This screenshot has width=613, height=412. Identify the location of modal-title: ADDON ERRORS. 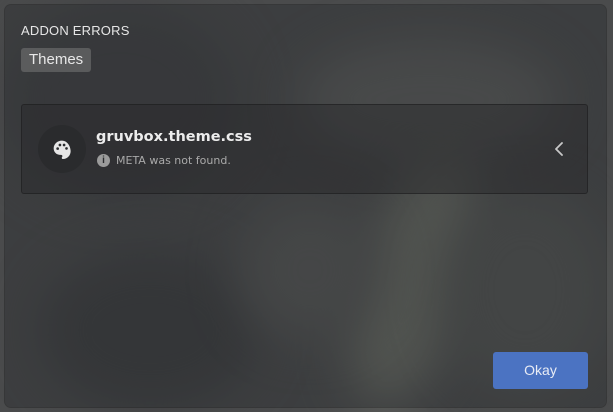
(75, 30).